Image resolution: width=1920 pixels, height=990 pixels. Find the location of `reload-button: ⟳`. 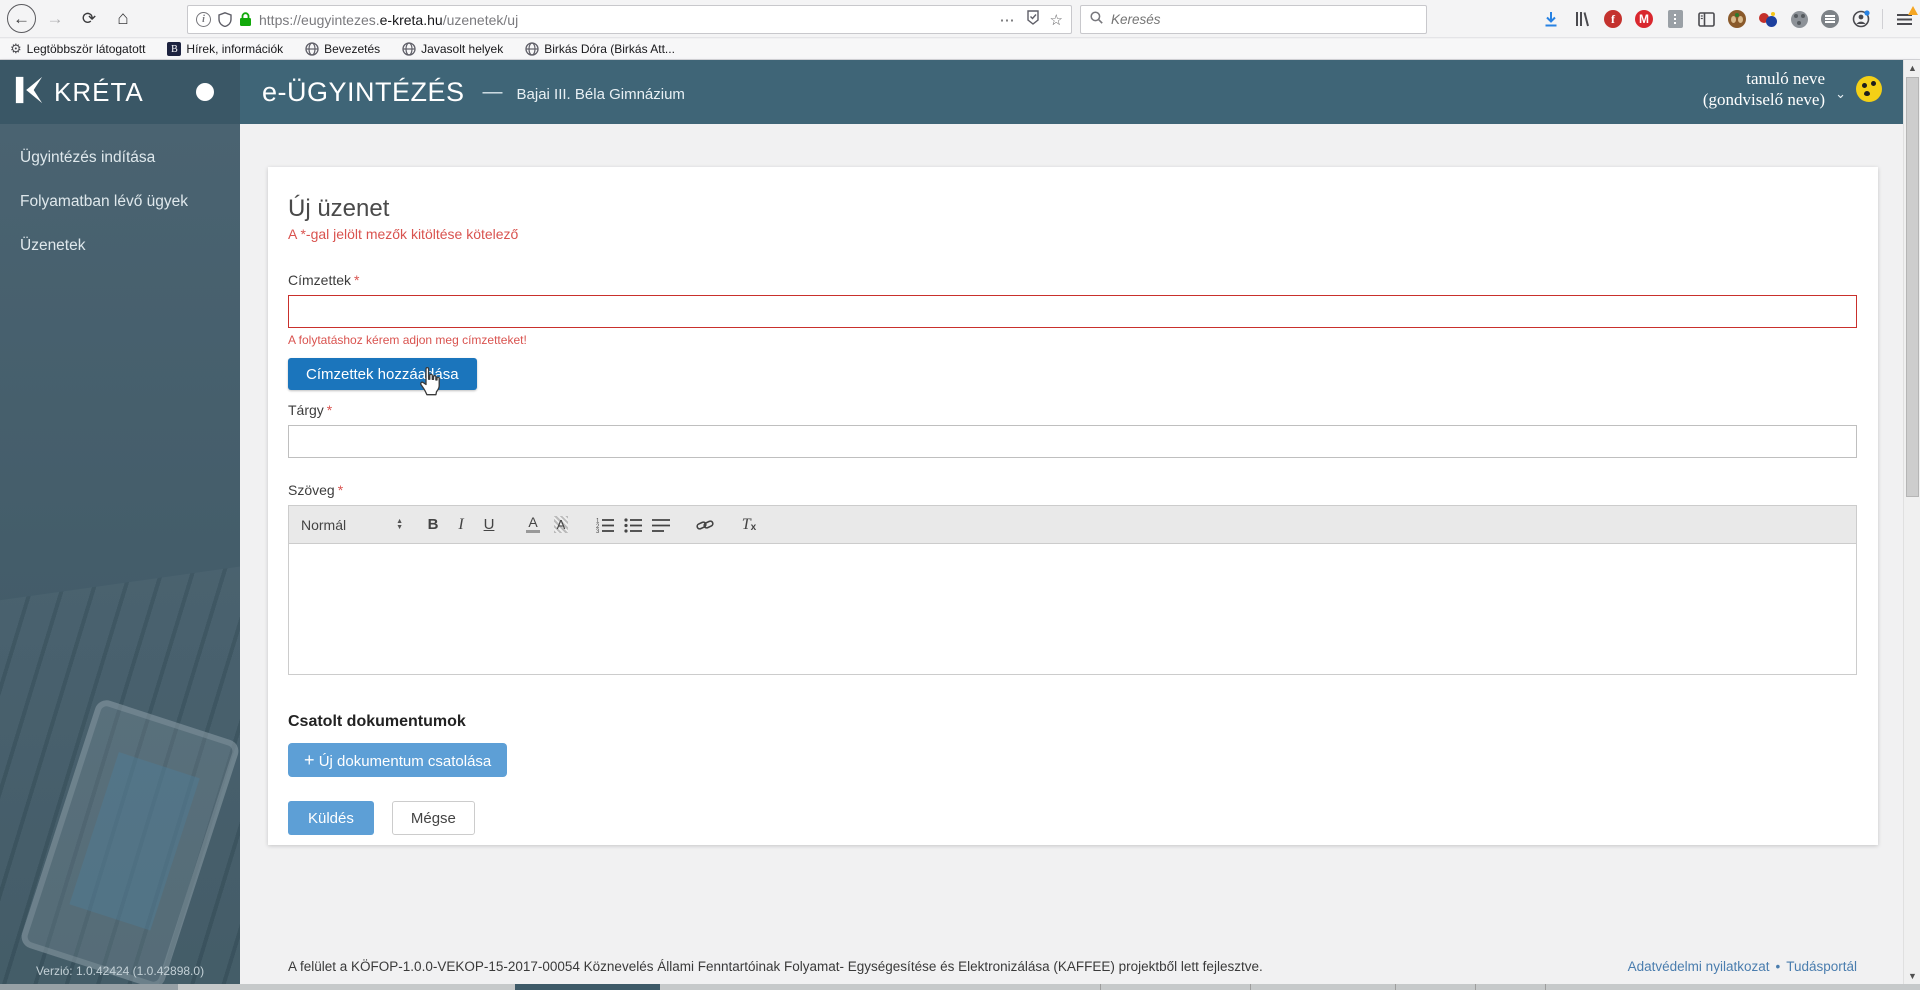

reload-button: ⟳ is located at coordinates (89, 19).